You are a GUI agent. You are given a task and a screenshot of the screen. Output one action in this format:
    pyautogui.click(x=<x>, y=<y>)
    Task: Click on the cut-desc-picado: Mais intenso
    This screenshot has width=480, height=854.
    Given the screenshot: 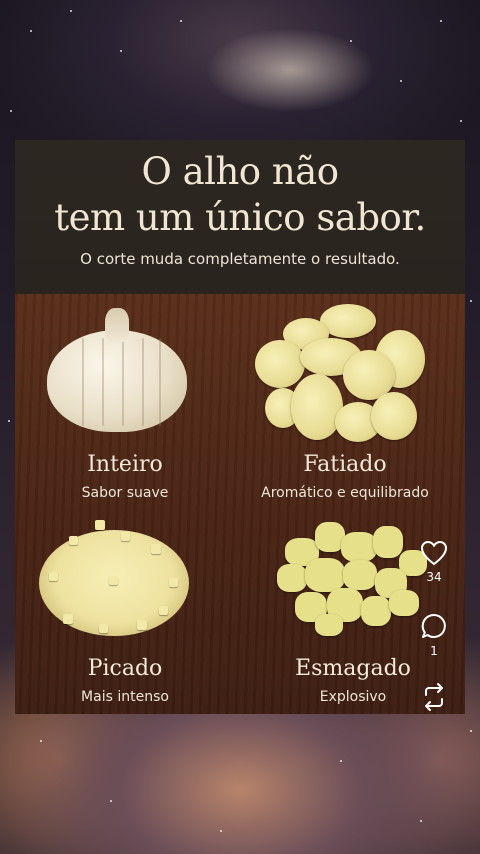 What is the action you would take?
    pyautogui.click(x=125, y=697)
    